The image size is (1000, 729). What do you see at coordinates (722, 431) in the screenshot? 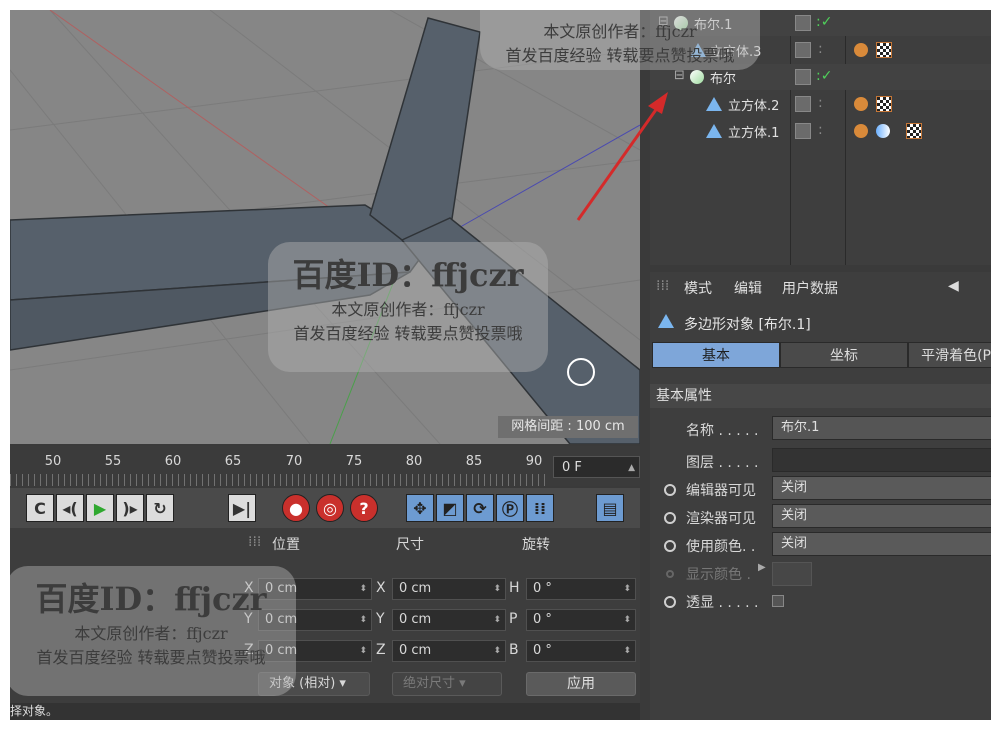
I see `name-label: 名称 . . . . .` at bounding box center [722, 431].